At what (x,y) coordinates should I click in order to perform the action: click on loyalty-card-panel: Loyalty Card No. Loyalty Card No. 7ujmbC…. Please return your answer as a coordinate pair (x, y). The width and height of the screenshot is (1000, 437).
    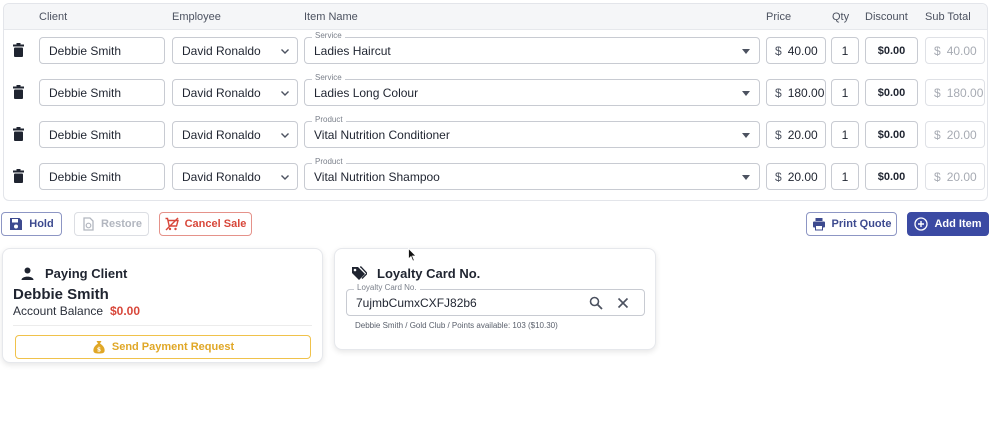
    Looking at the image, I should click on (495, 299).